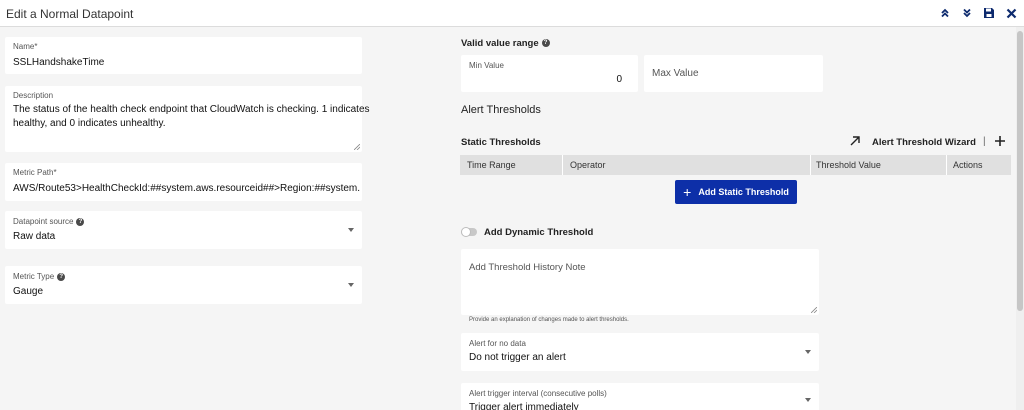  Describe the element at coordinates (989, 13) in the screenshot. I see `save-icon` at that location.